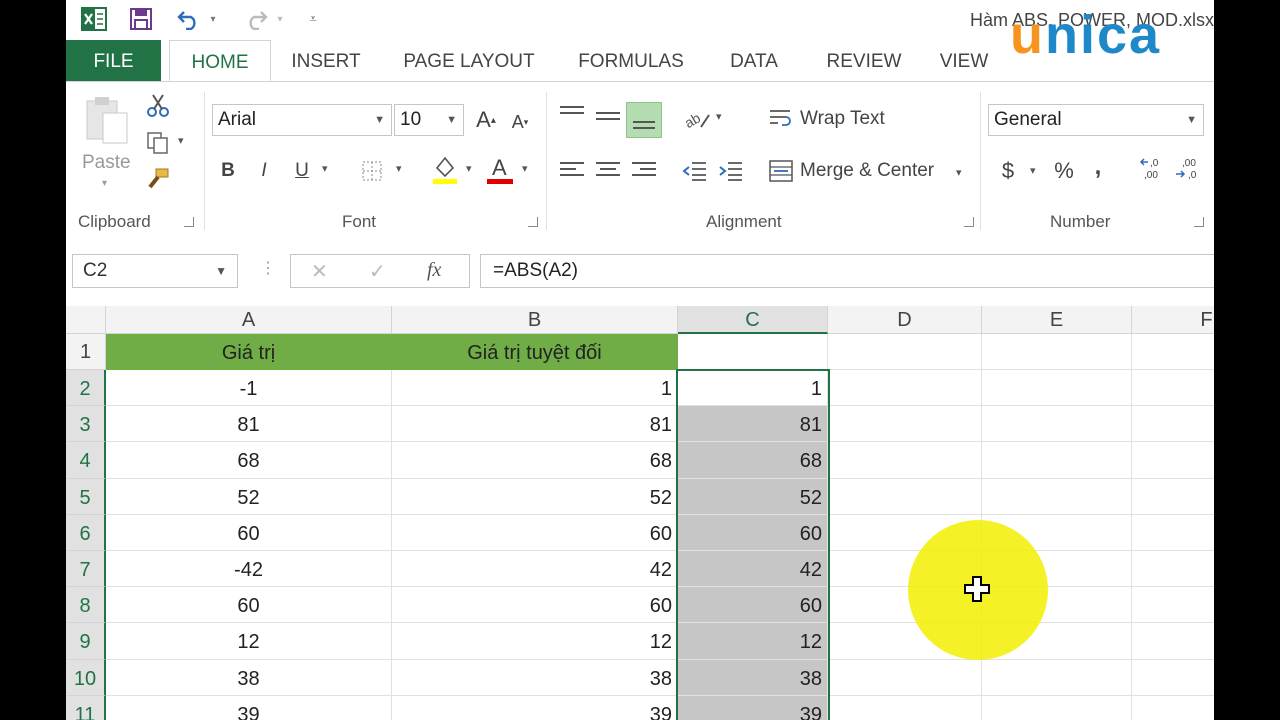 The width and height of the screenshot is (1280, 720). I want to click on tab-page-layout: PAGE LAYOUT, so click(469, 61).